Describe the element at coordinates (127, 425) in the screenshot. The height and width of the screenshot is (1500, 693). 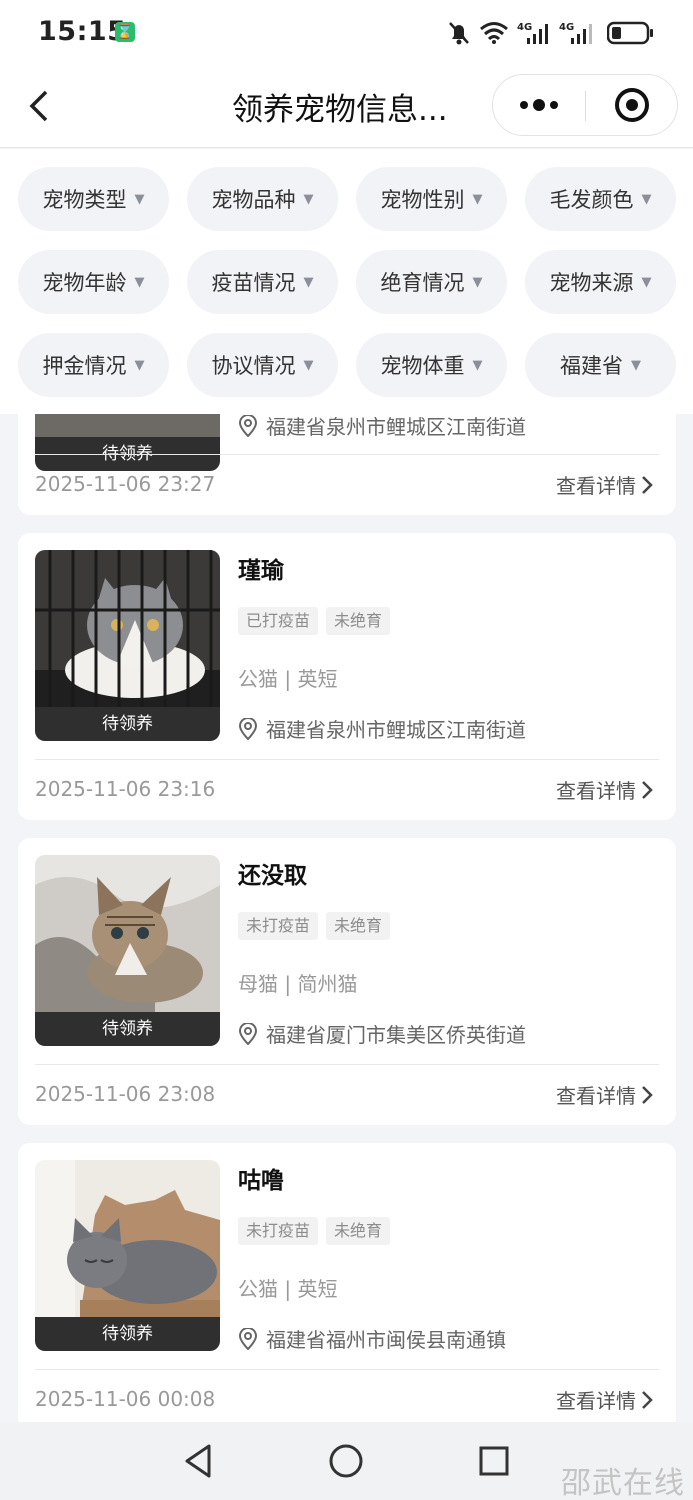
I see `pet-photo` at that location.